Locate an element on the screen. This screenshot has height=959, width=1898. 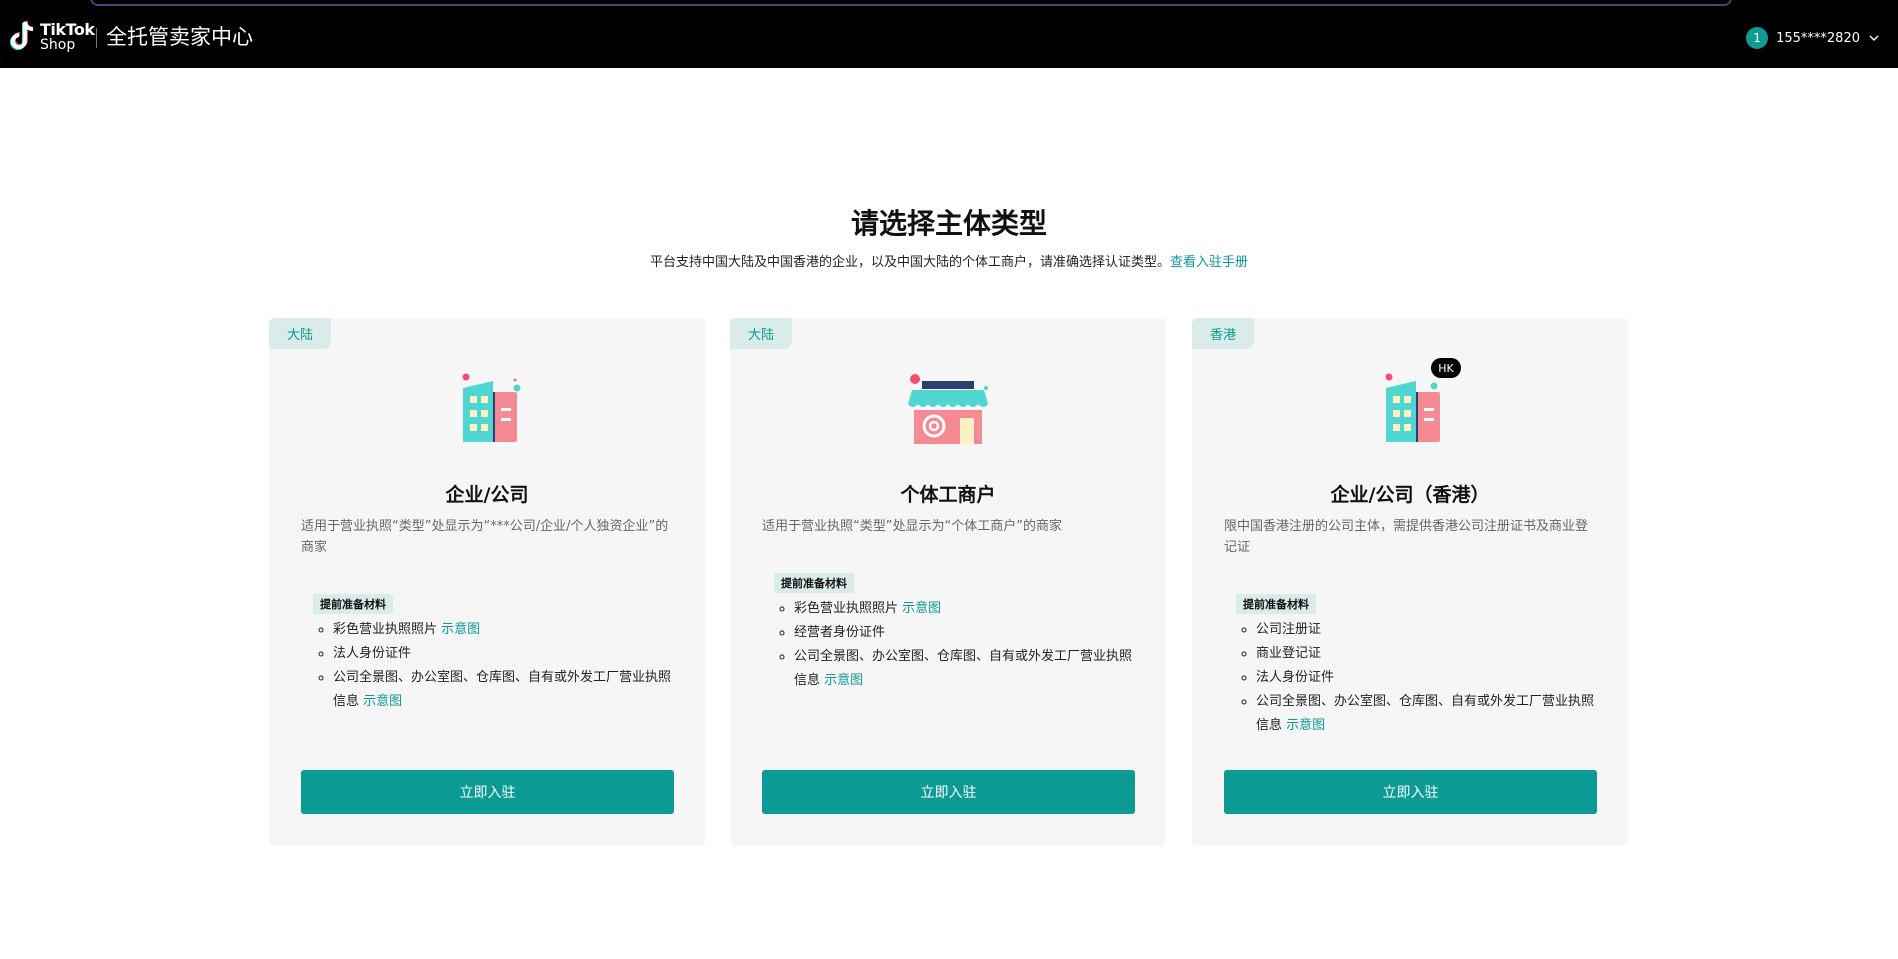
hk-badge-text: HK is located at coordinates (1446, 368).